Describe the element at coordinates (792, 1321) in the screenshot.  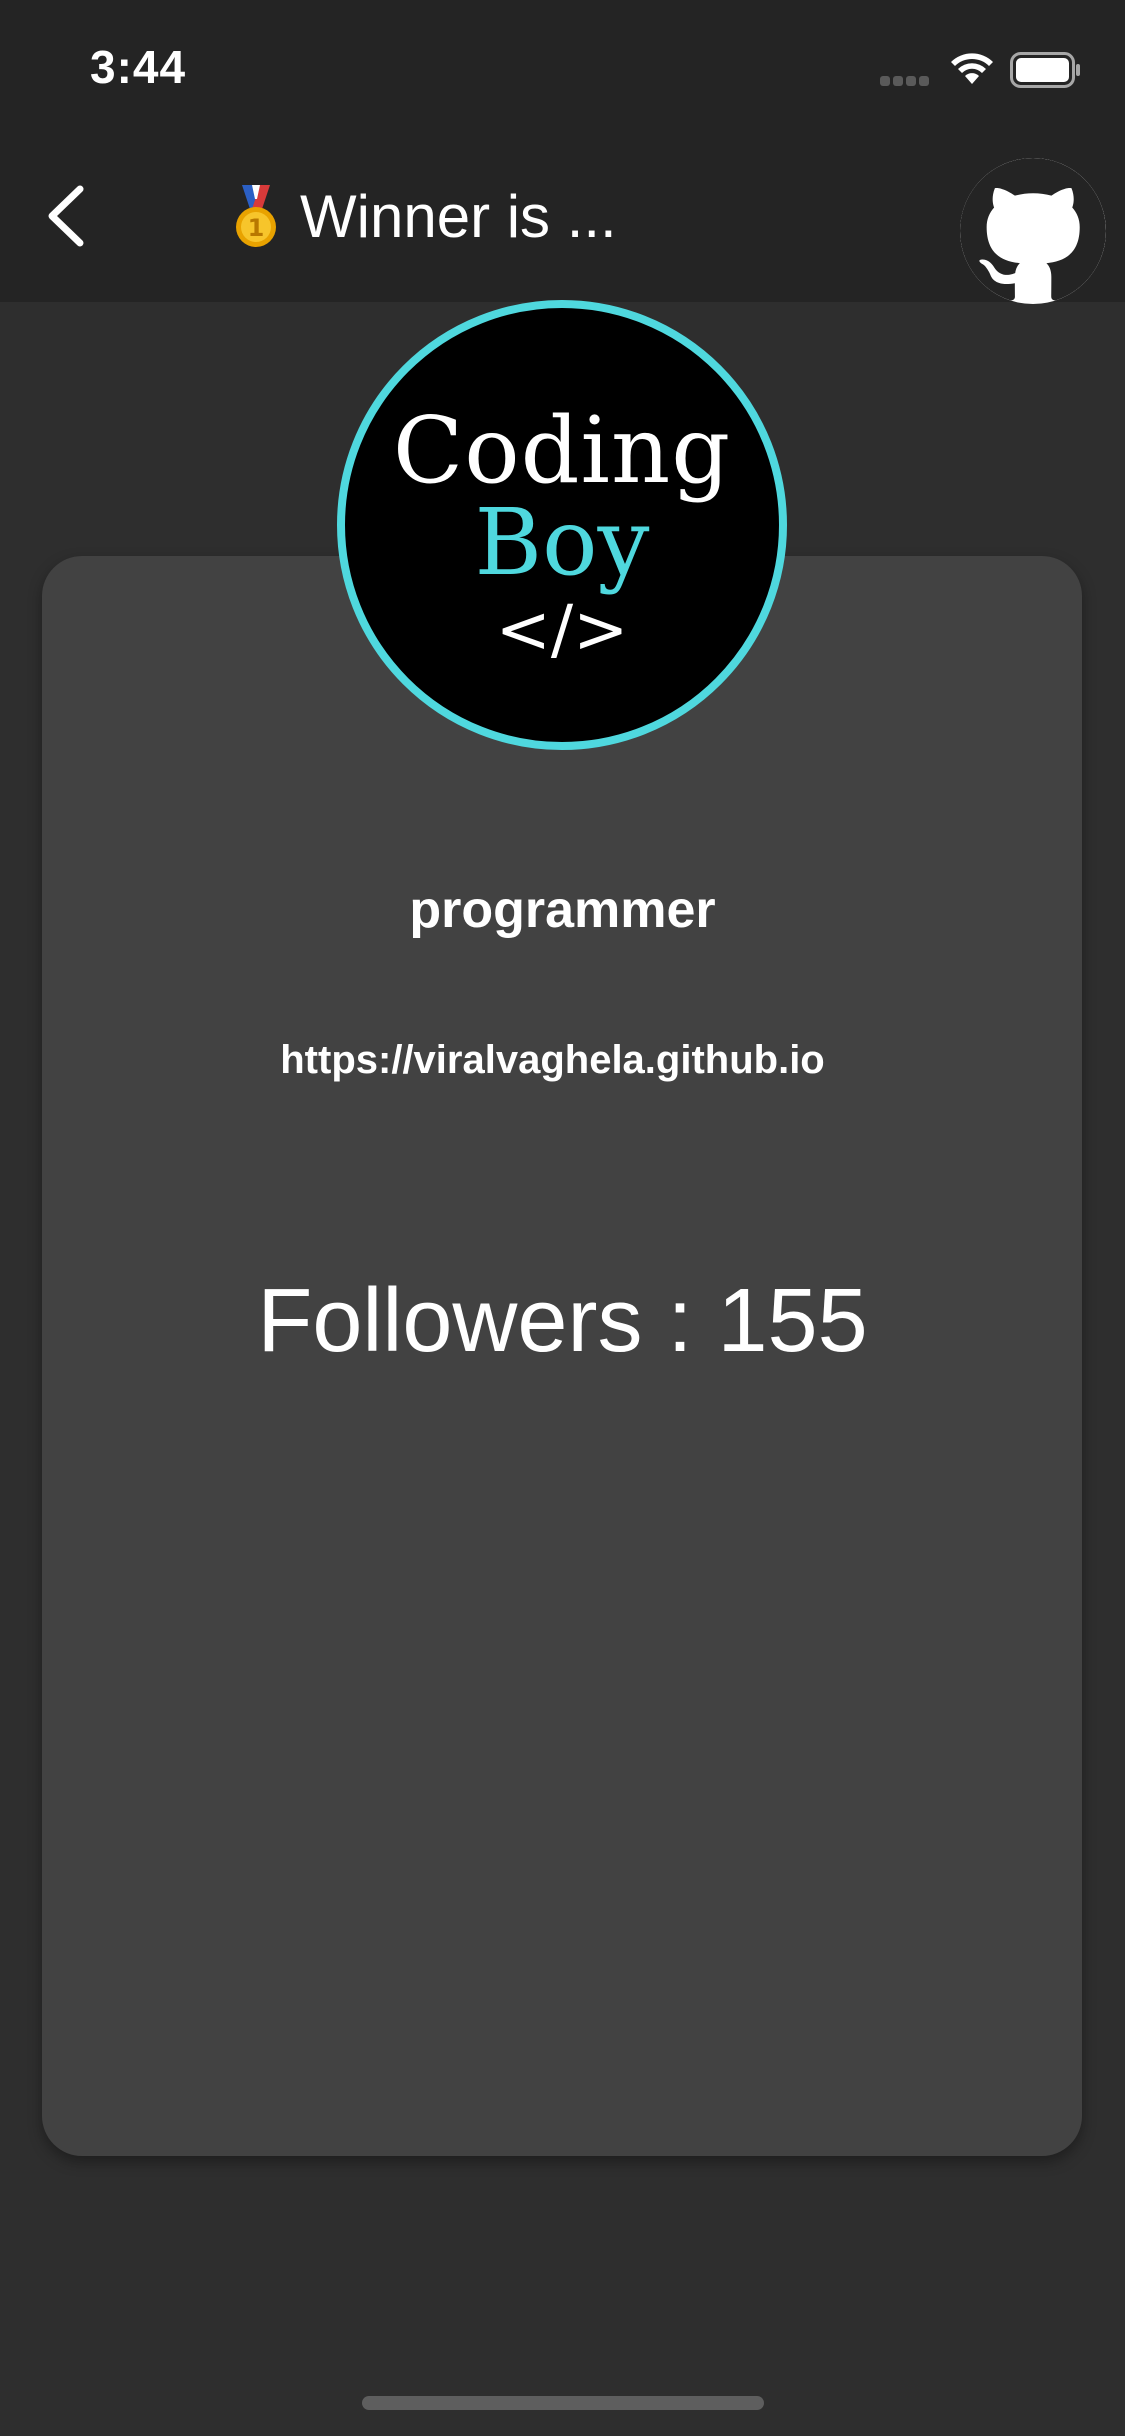
I see `followers-value: 155` at that location.